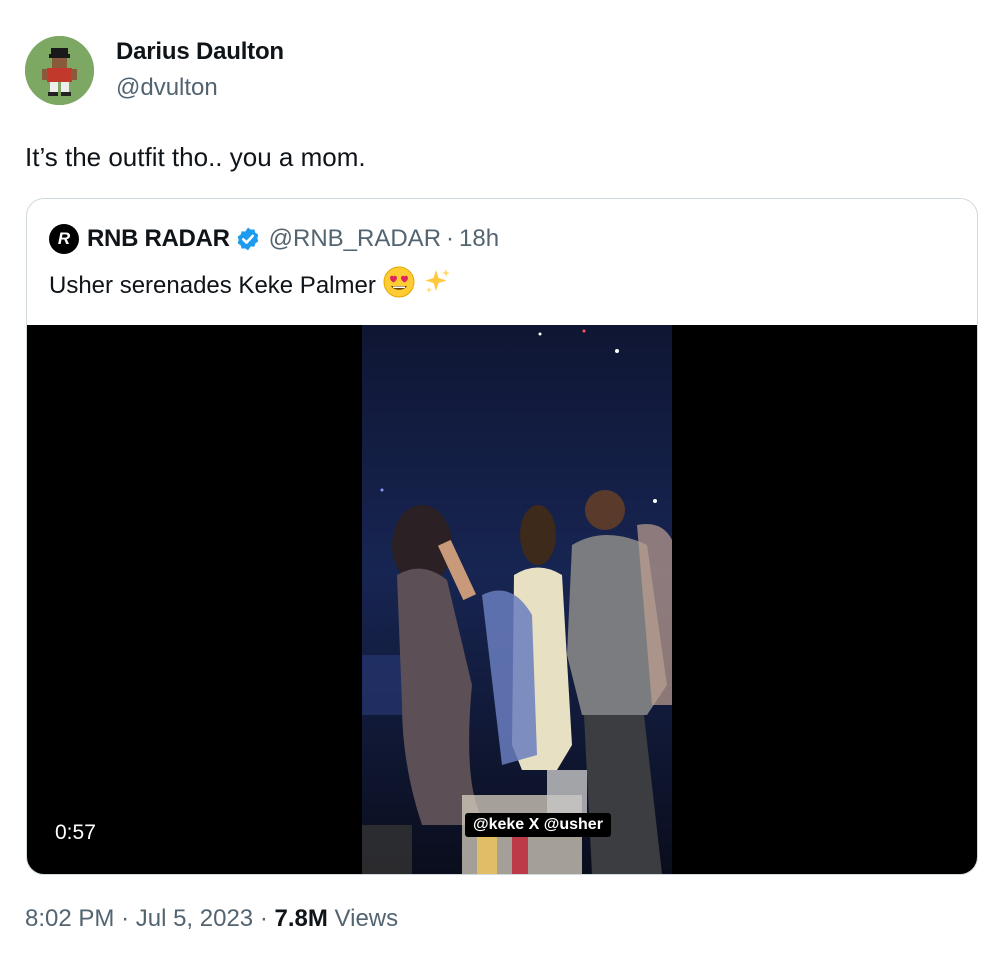 This screenshot has width=990, height=964. I want to click on quoted-avatar-letter: R, so click(64, 238).